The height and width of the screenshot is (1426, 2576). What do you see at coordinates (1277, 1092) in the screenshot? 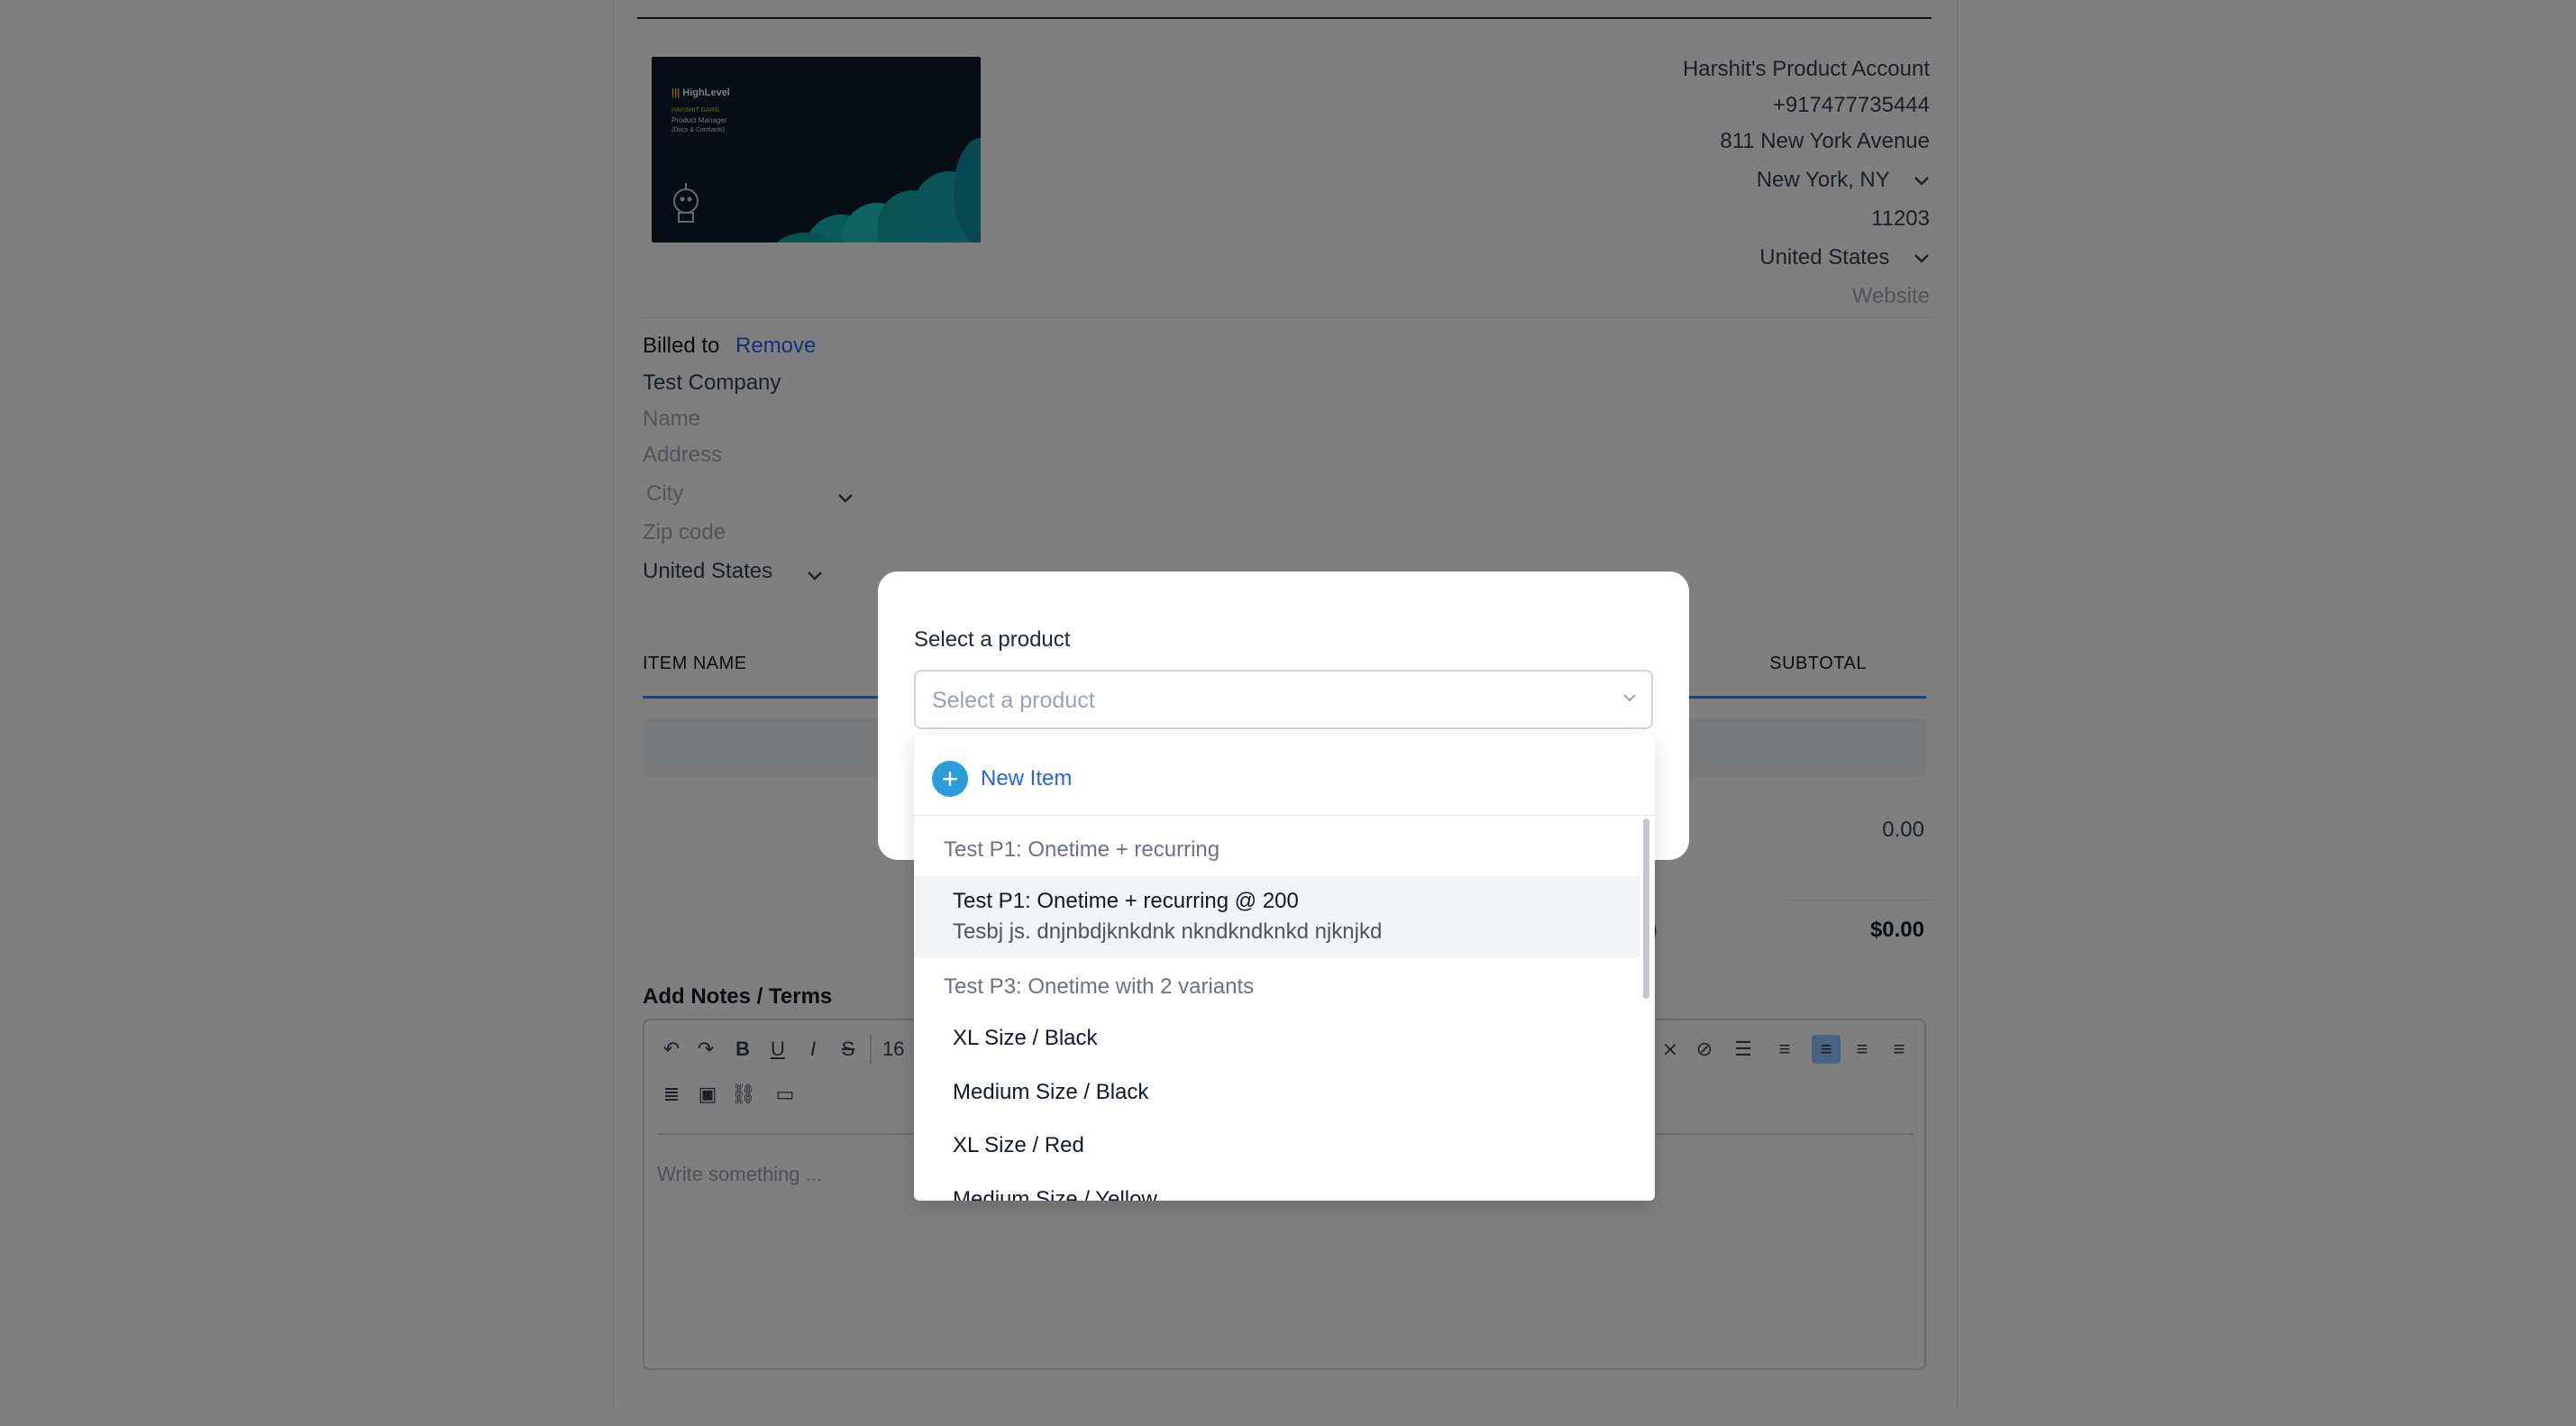
I see `product-option: Medium Size / Black` at bounding box center [1277, 1092].